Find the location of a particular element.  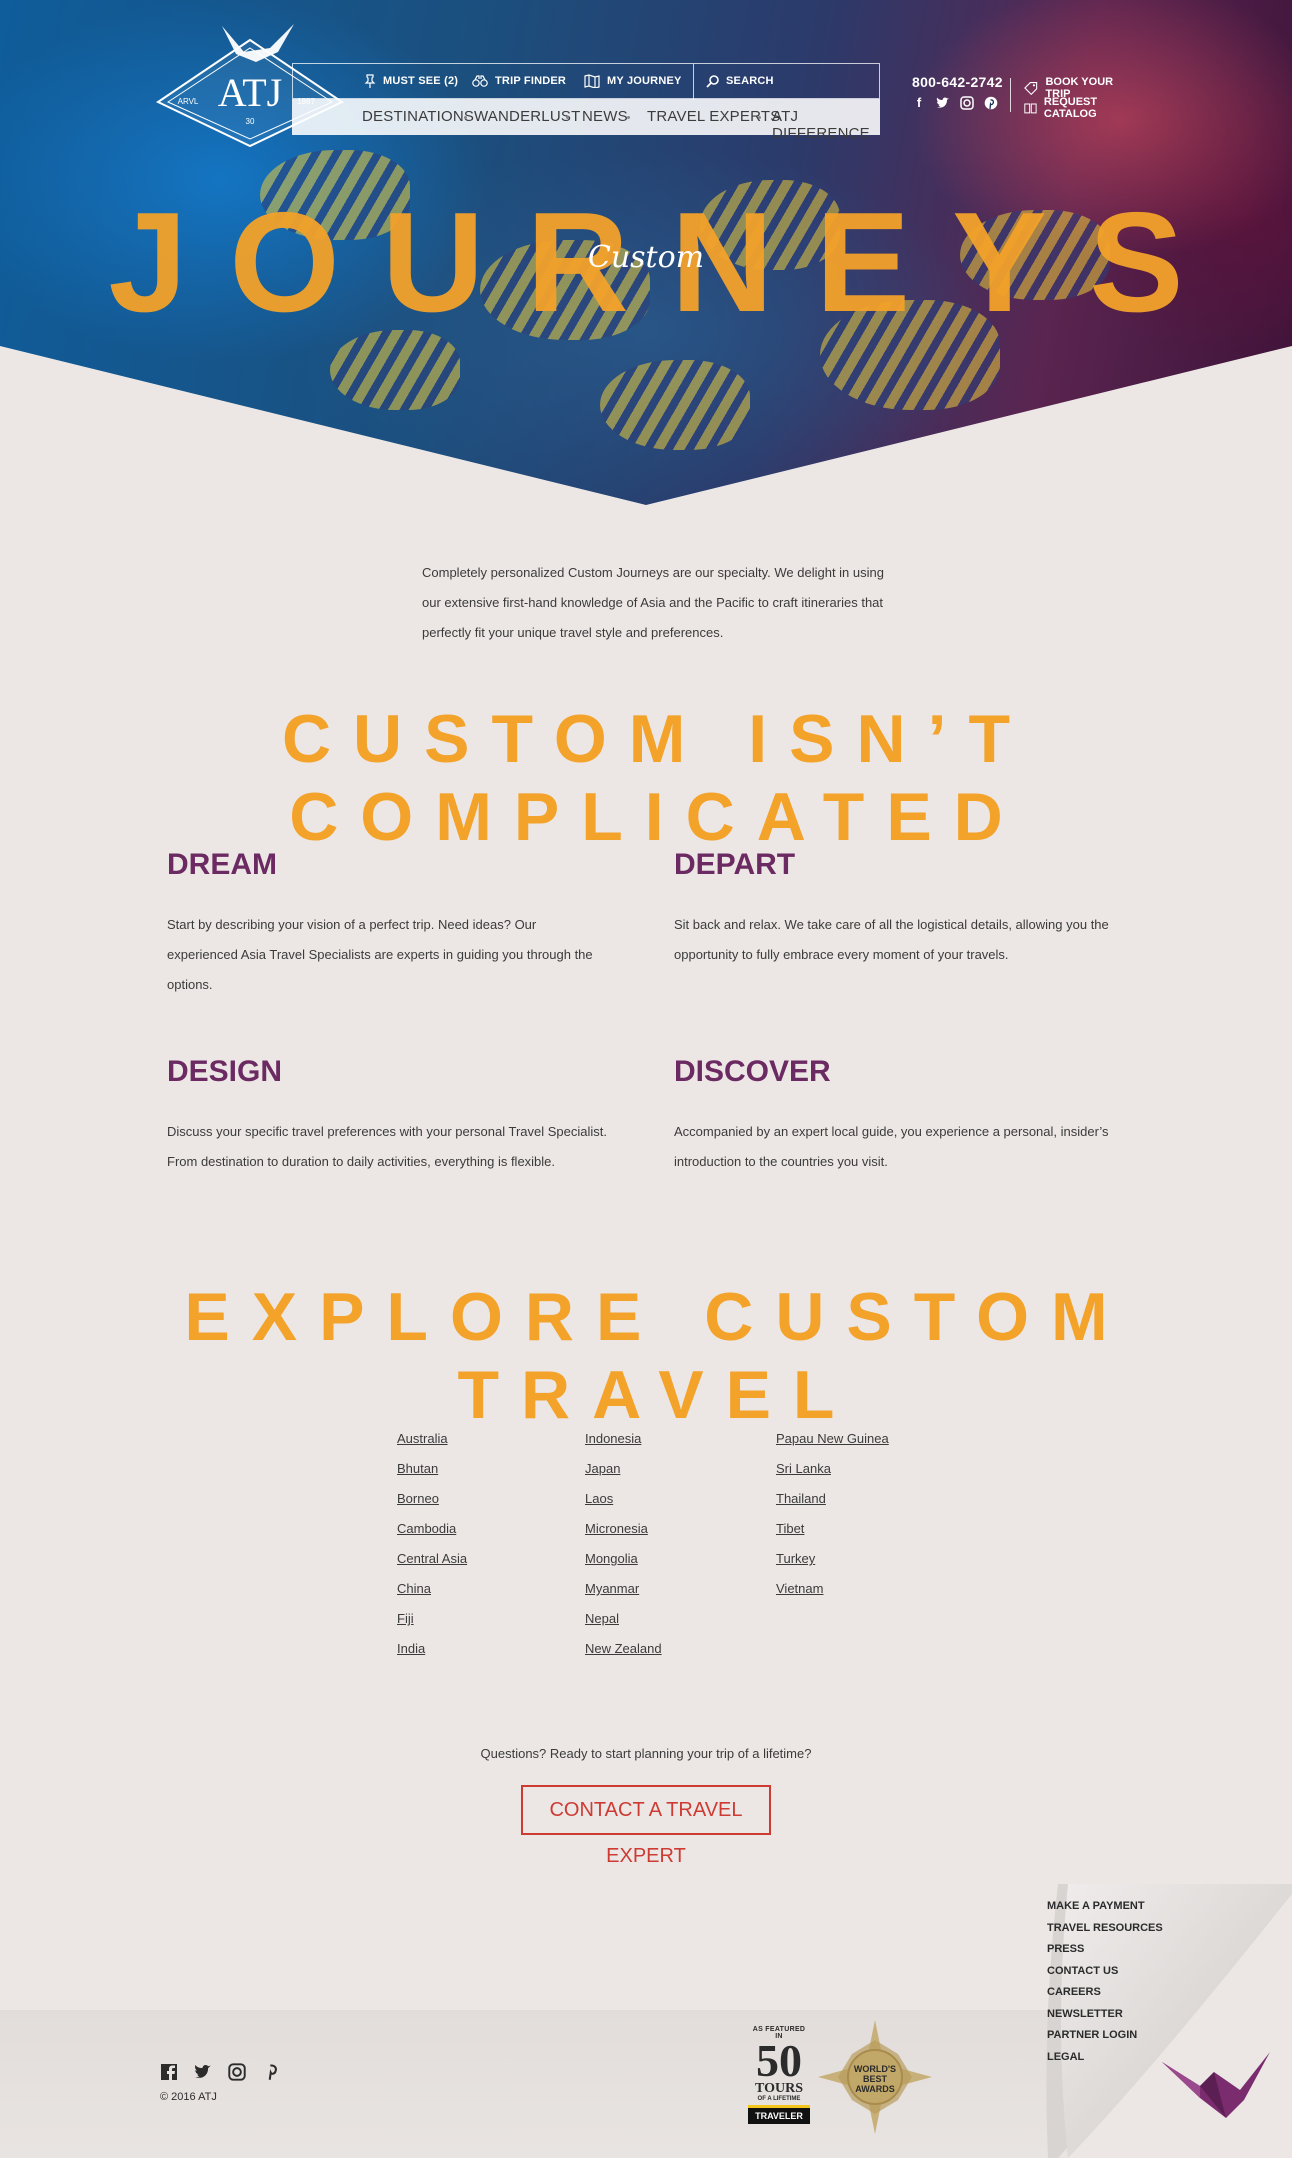

step-title: DESIGN is located at coordinates (225, 1071).